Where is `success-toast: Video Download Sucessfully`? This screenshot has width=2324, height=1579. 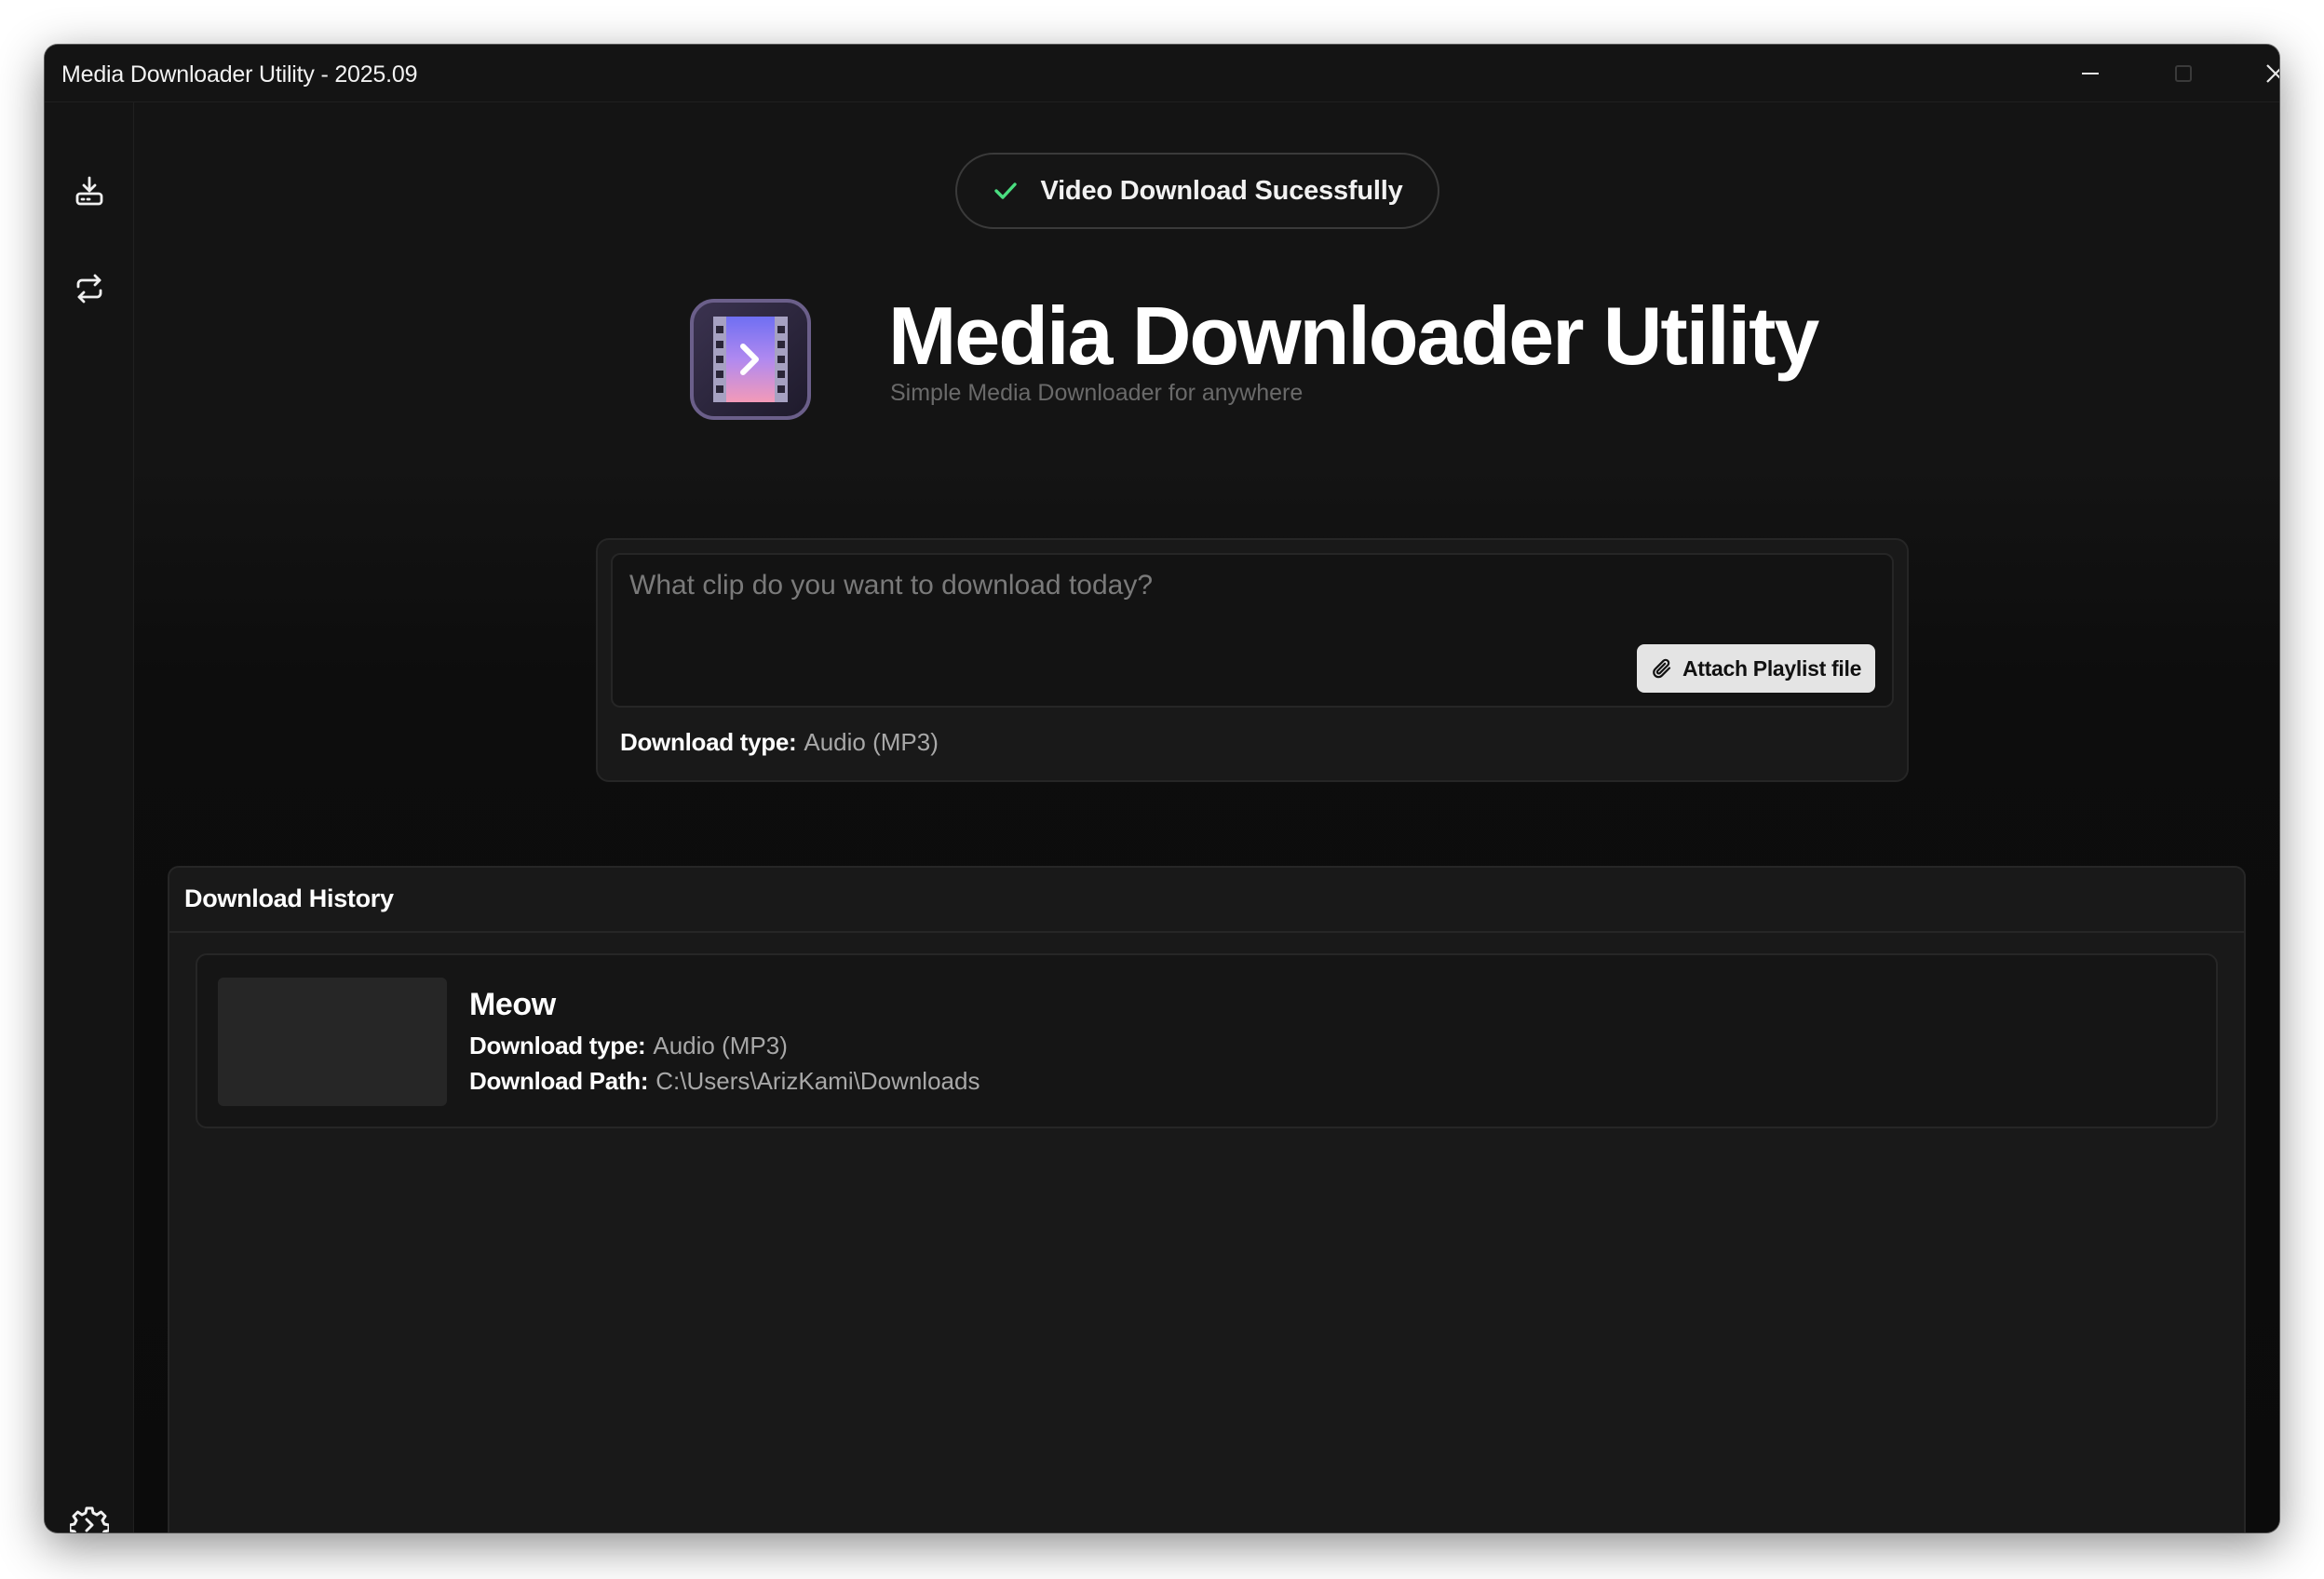 success-toast: Video Download Sucessfully is located at coordinates (1197, 191).